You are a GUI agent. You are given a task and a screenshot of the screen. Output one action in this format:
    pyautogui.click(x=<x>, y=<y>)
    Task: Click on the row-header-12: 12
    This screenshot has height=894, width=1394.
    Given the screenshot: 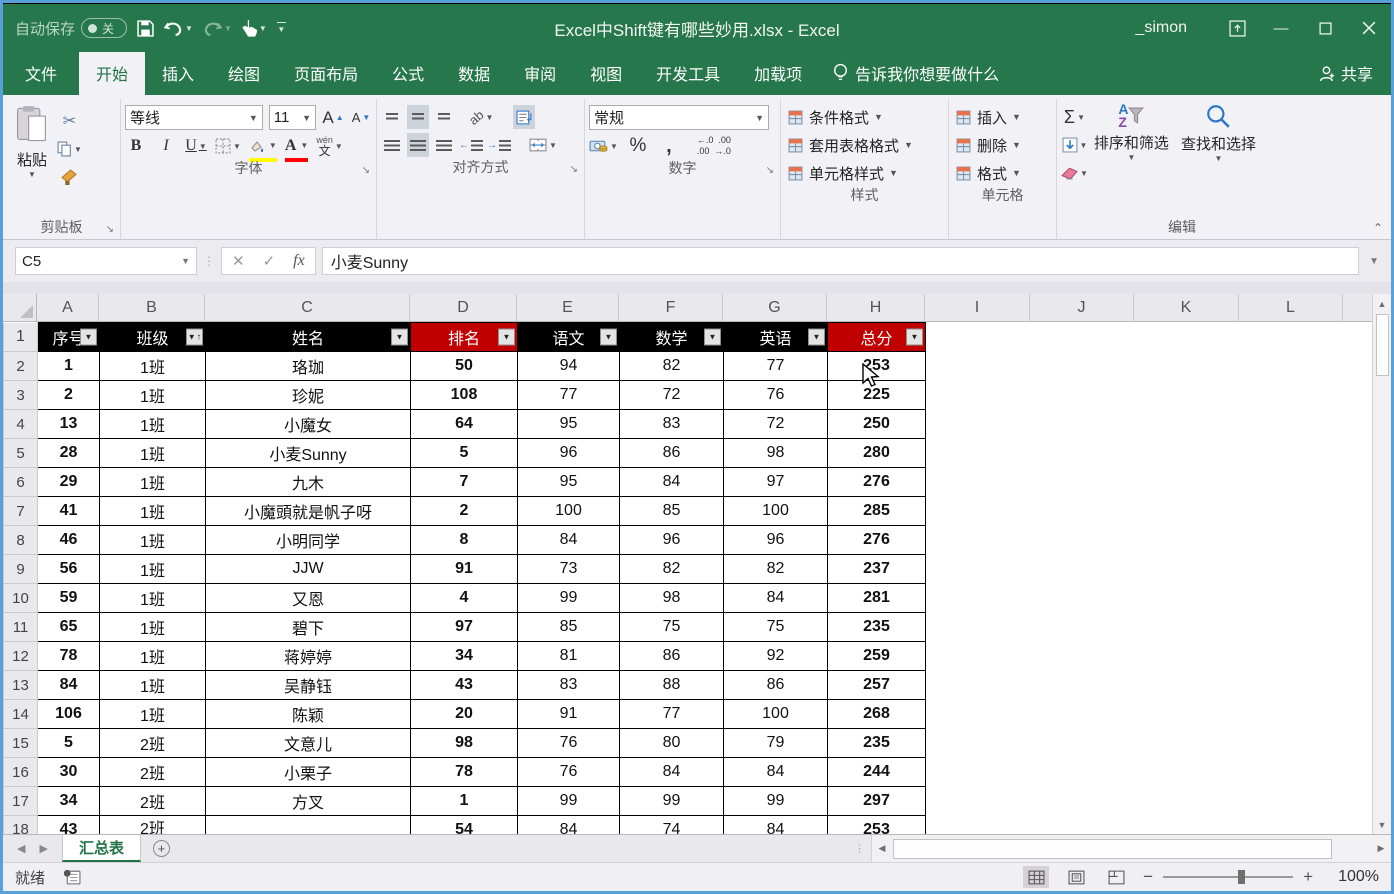 What is the action you would take?
    pyautogui.click(x=20, y=656)
    